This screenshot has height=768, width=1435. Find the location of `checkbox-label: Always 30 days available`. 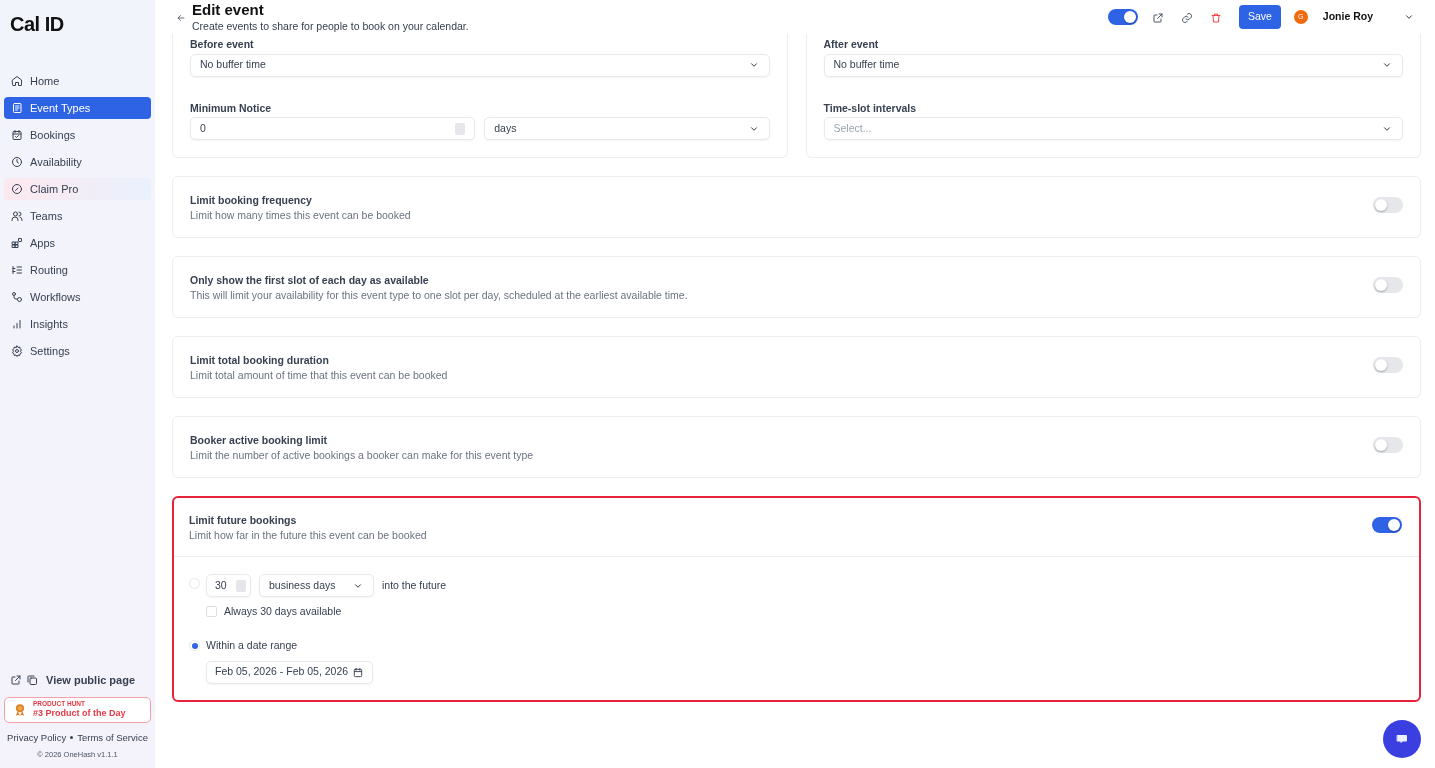

checkbox-label: Always 30 days available is located at coordinates (283, 611).